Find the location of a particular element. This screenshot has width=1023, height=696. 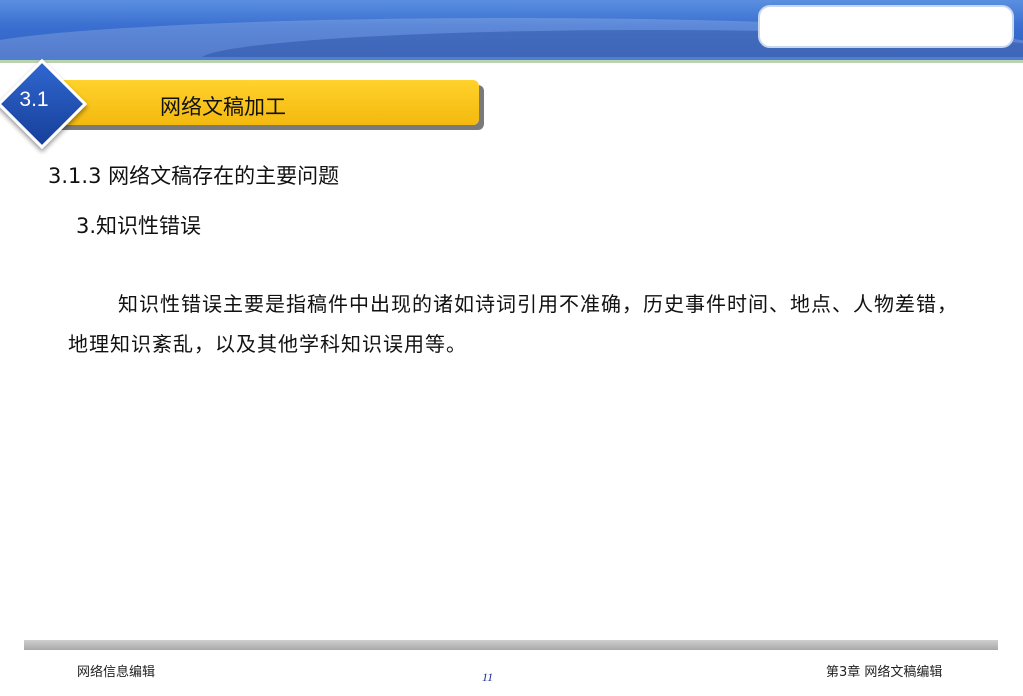

point-heading: 3.知识性错误 is located at coordinates (139, 226).